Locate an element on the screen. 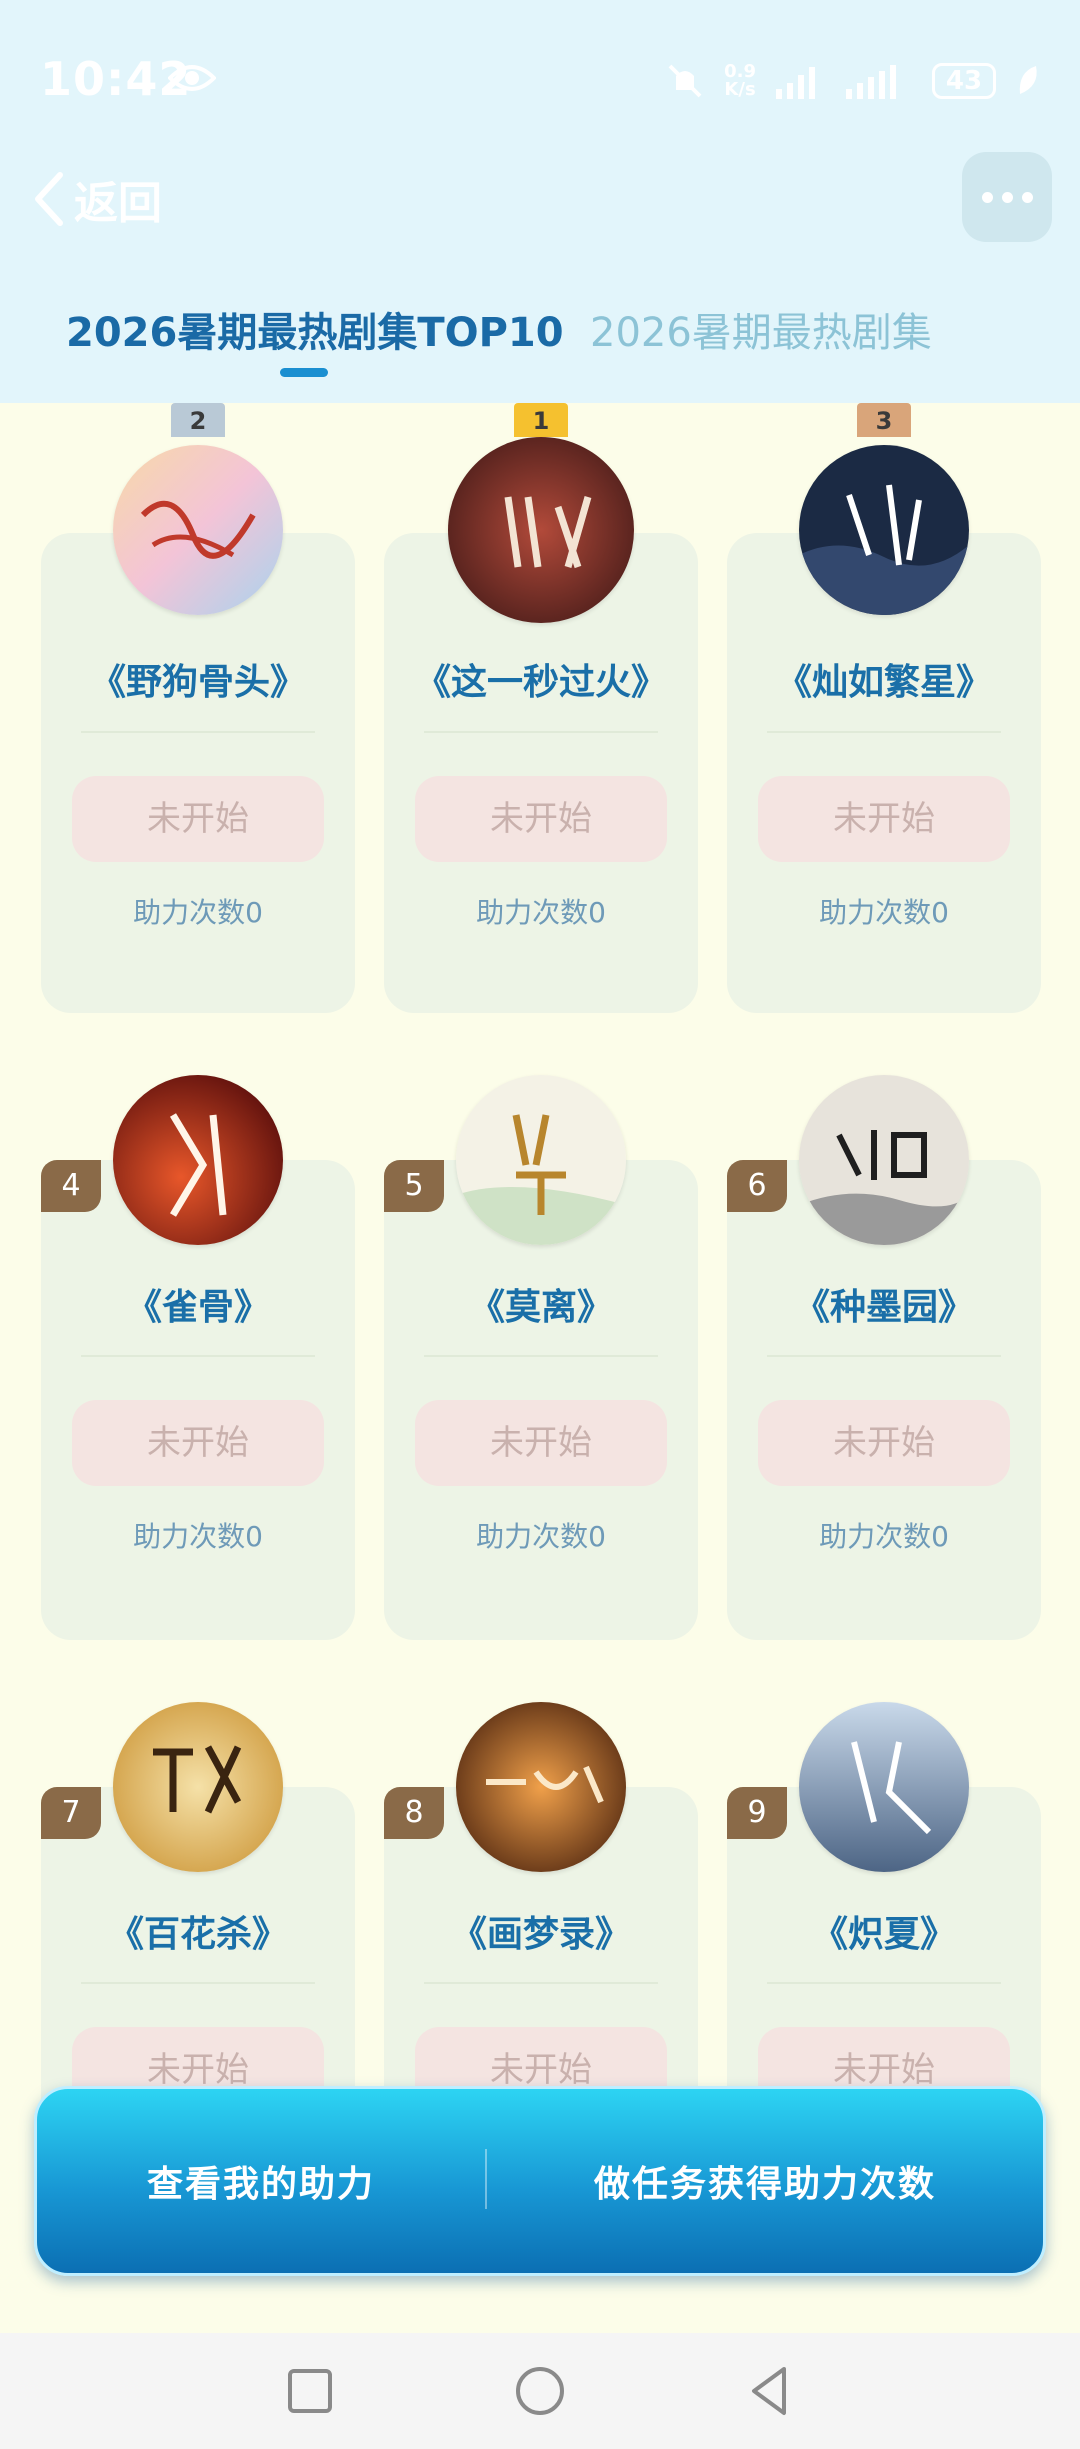 The height and width of the screenshot is (2449, 1080). status-icons: 0.9 K/s 43 is located at coordinates (853, 81).